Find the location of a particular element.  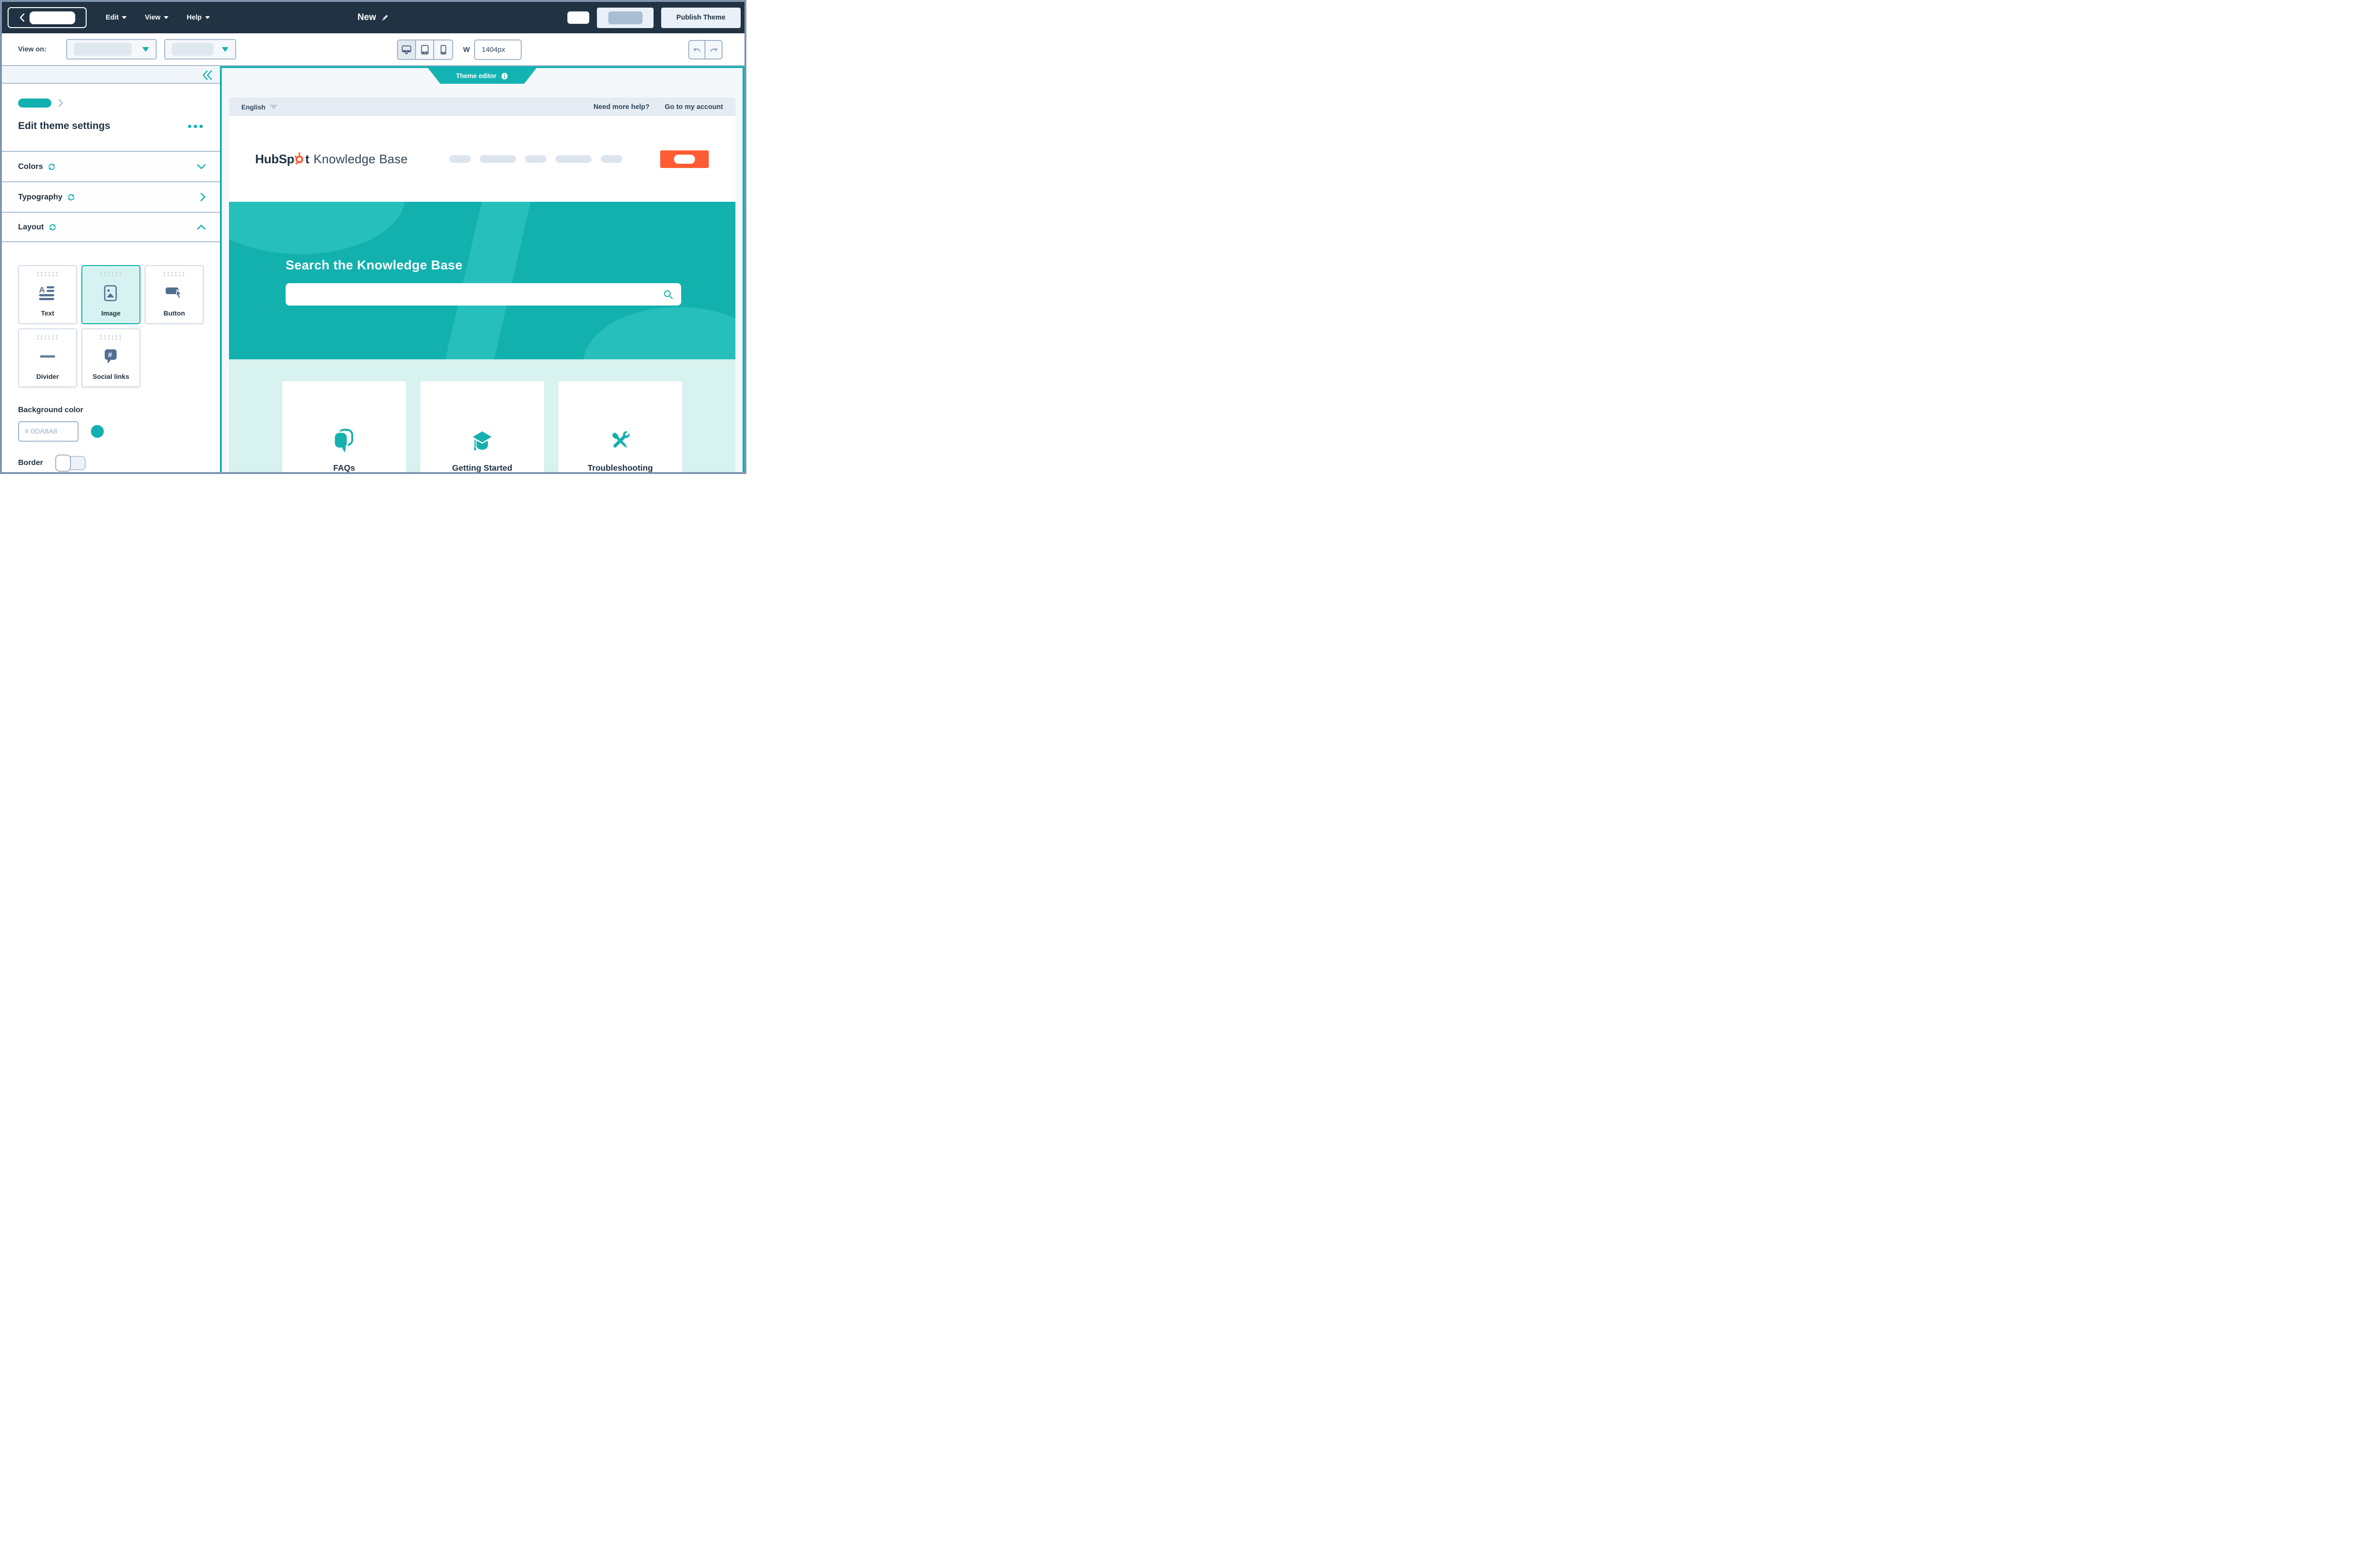

width-label: W is located at coordinates (466, 50).